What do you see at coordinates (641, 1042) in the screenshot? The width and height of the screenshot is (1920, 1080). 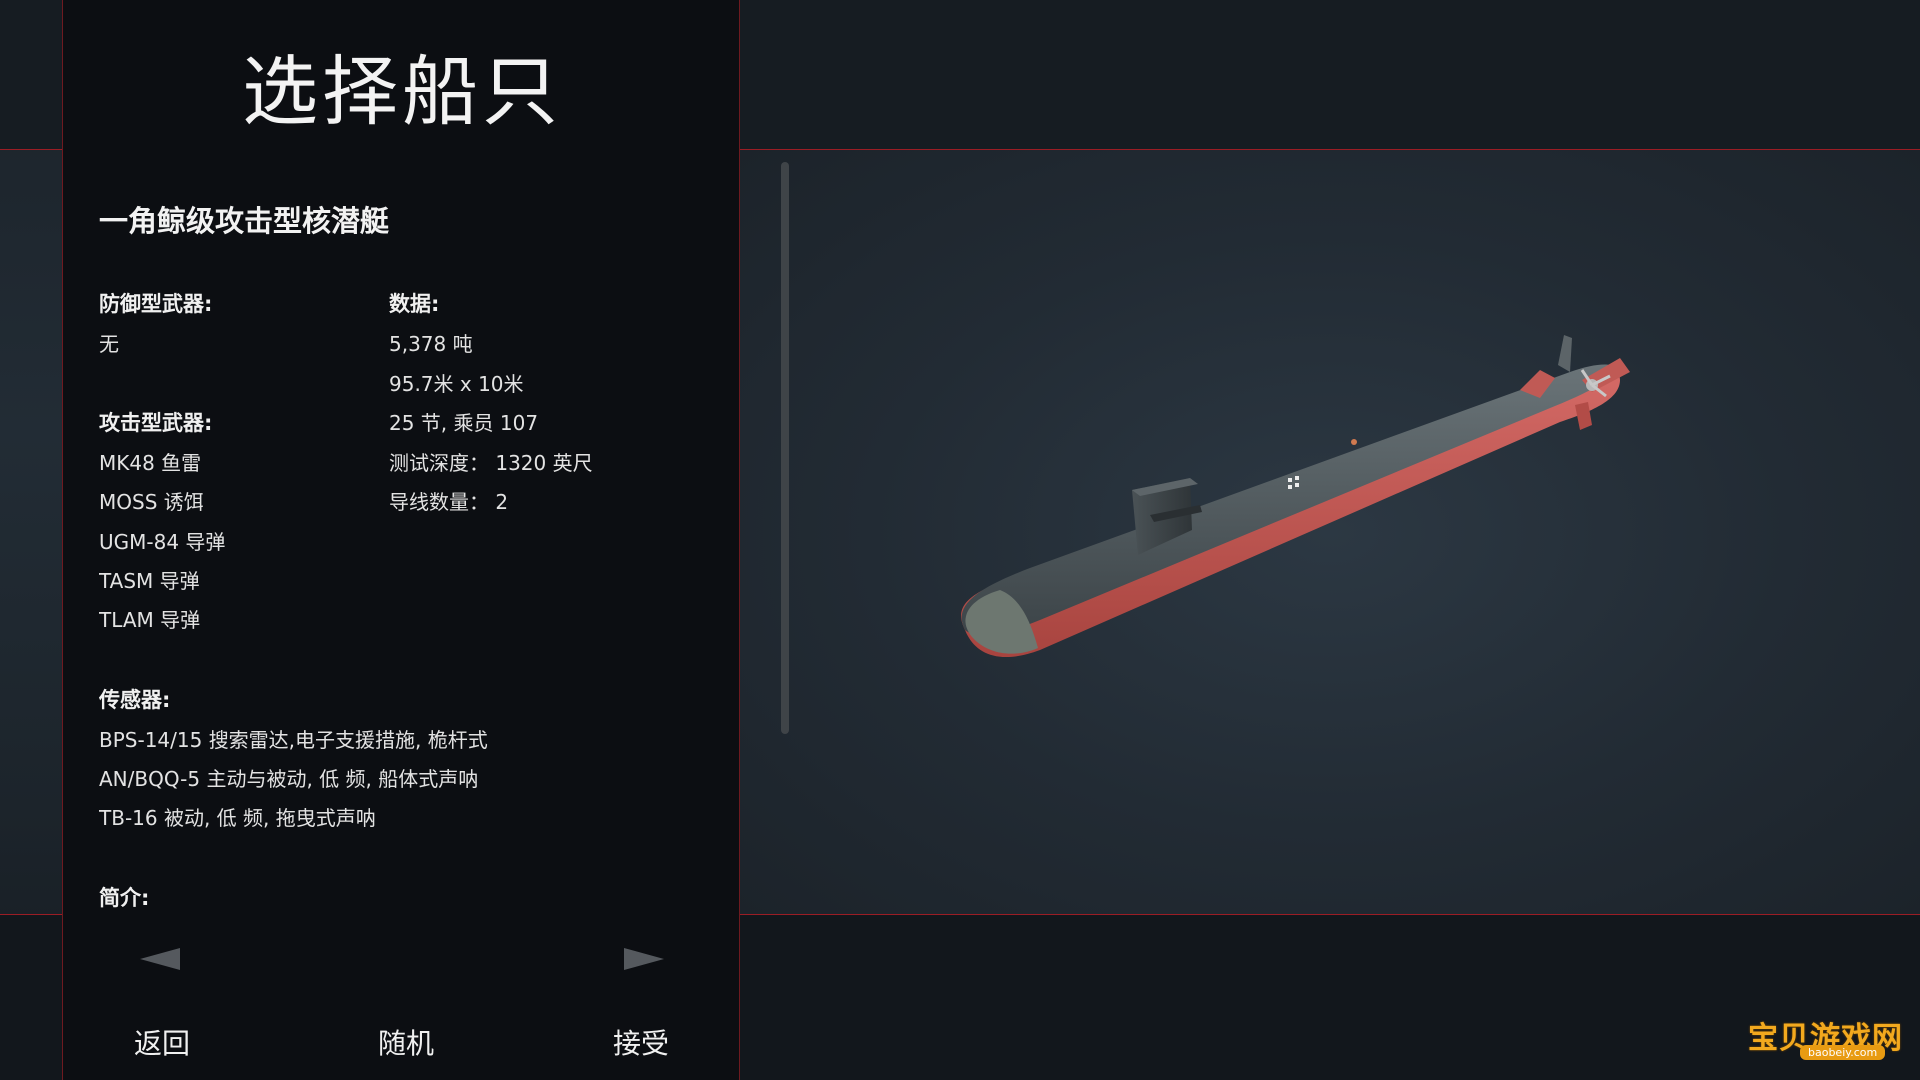 I see `accept-button: 接受` at bounding box center [641, 1042].